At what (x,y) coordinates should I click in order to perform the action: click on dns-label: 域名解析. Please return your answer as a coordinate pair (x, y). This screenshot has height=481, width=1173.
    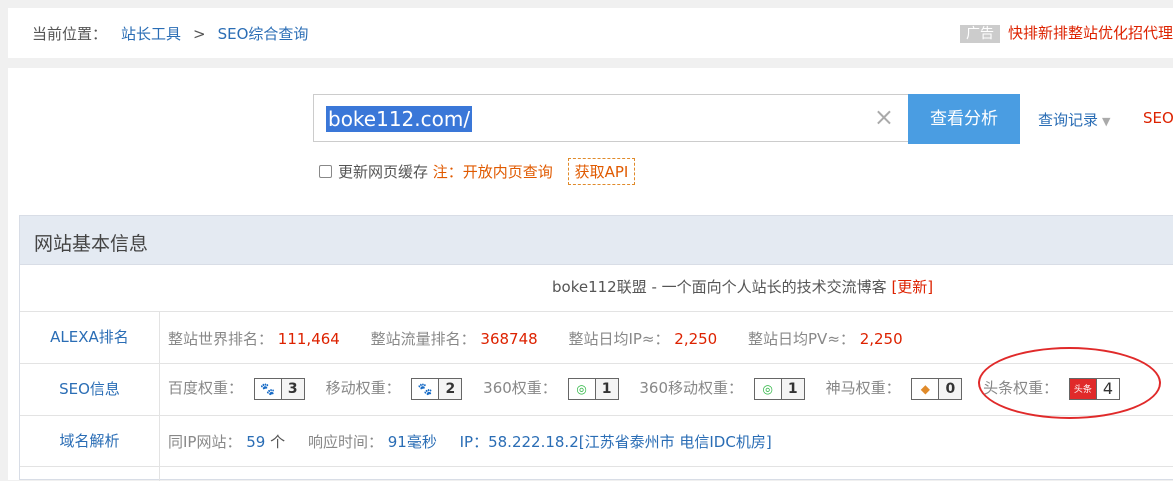
    Looking at the image, I should click on (90, 441).